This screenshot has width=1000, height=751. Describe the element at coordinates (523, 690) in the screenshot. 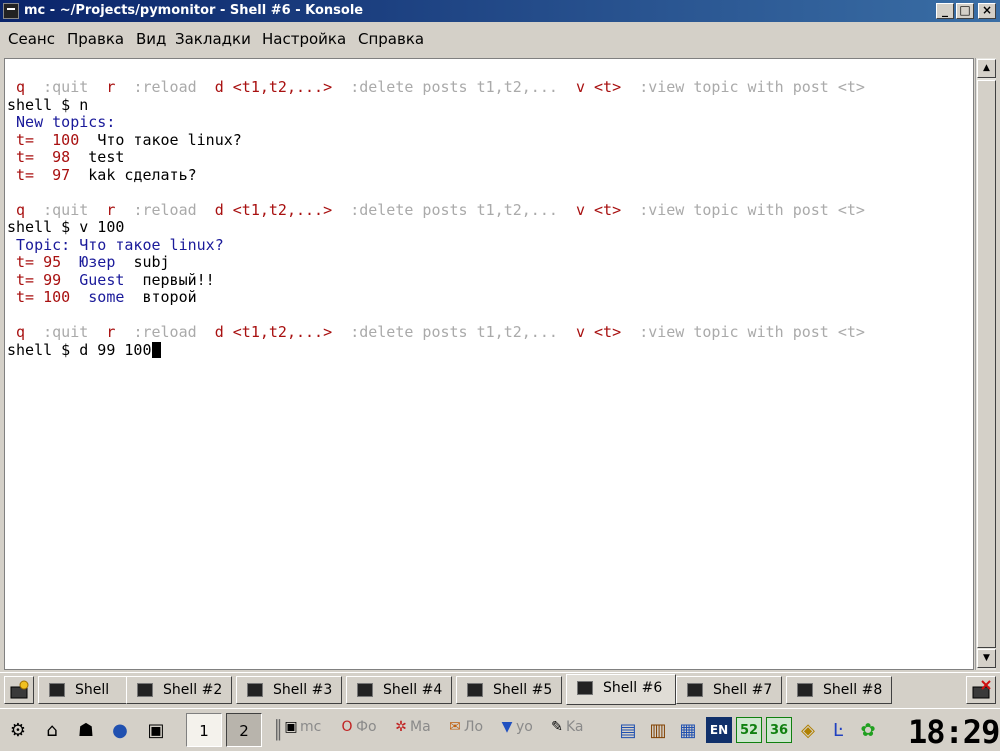

I see `tab-label: Shell #5` at that location.